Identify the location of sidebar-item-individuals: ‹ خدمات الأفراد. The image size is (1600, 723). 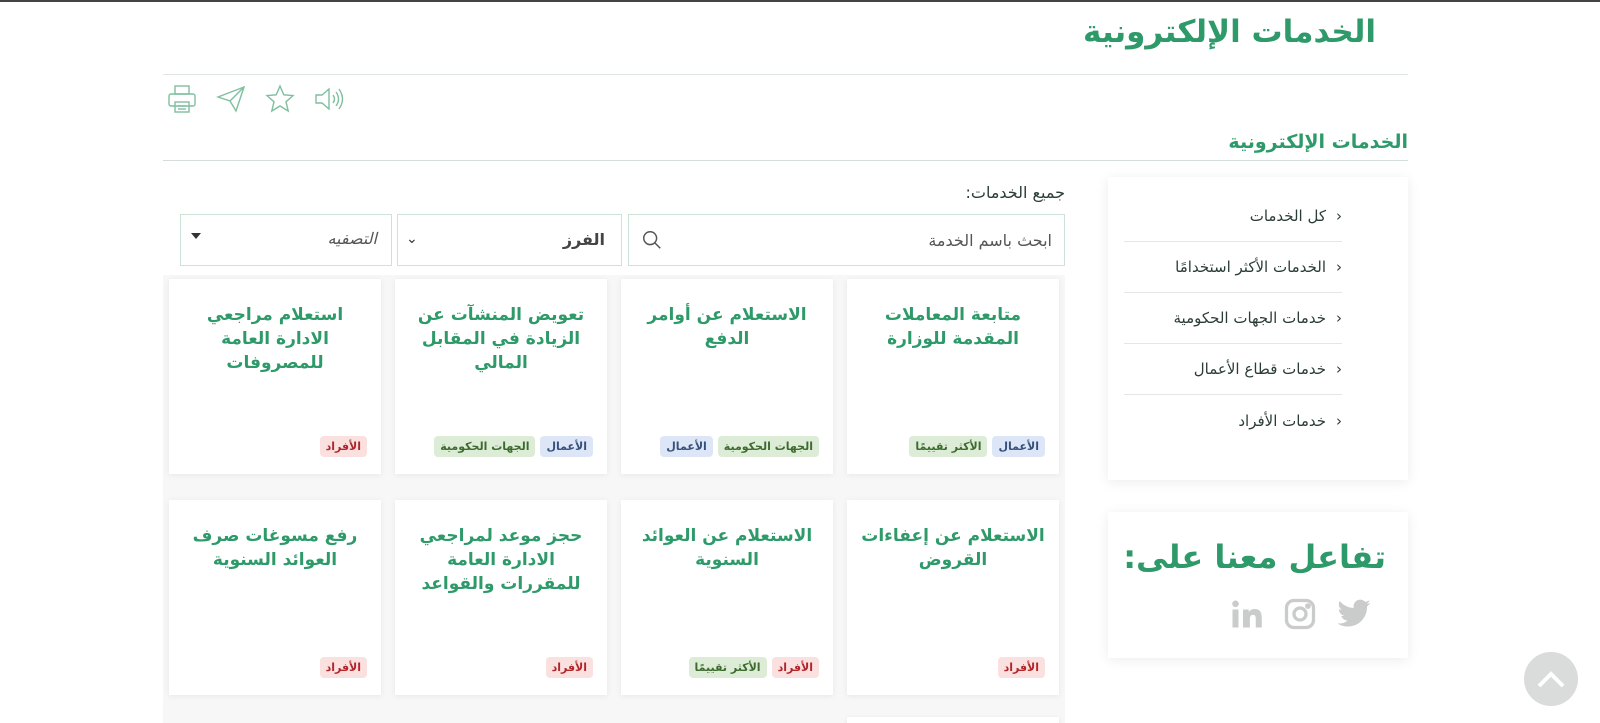
(1233, 420).